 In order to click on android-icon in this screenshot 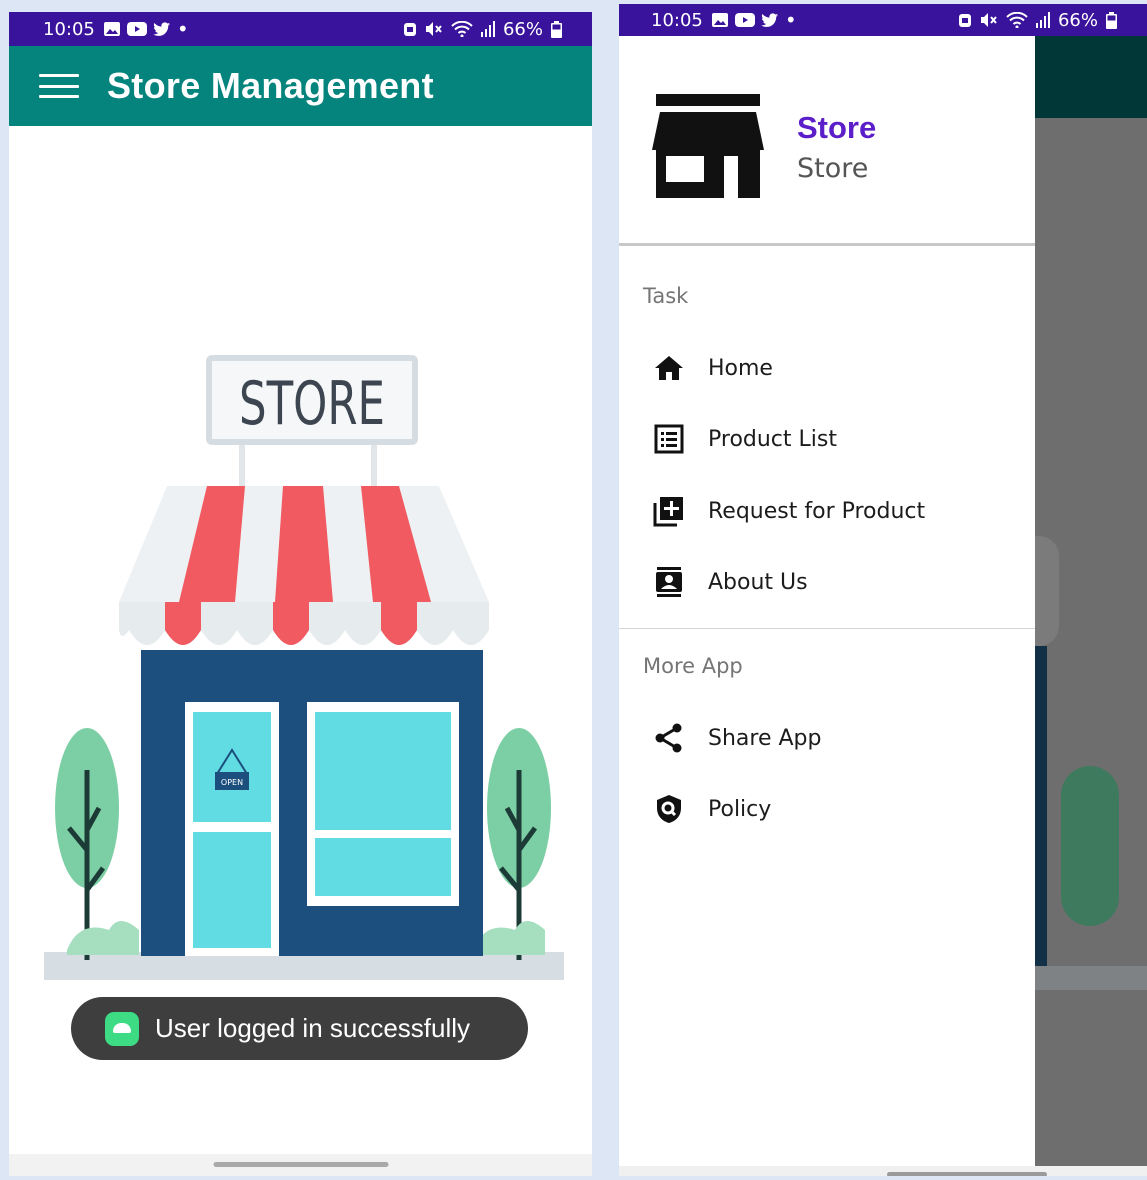, I will do `click(122, 1028)`.